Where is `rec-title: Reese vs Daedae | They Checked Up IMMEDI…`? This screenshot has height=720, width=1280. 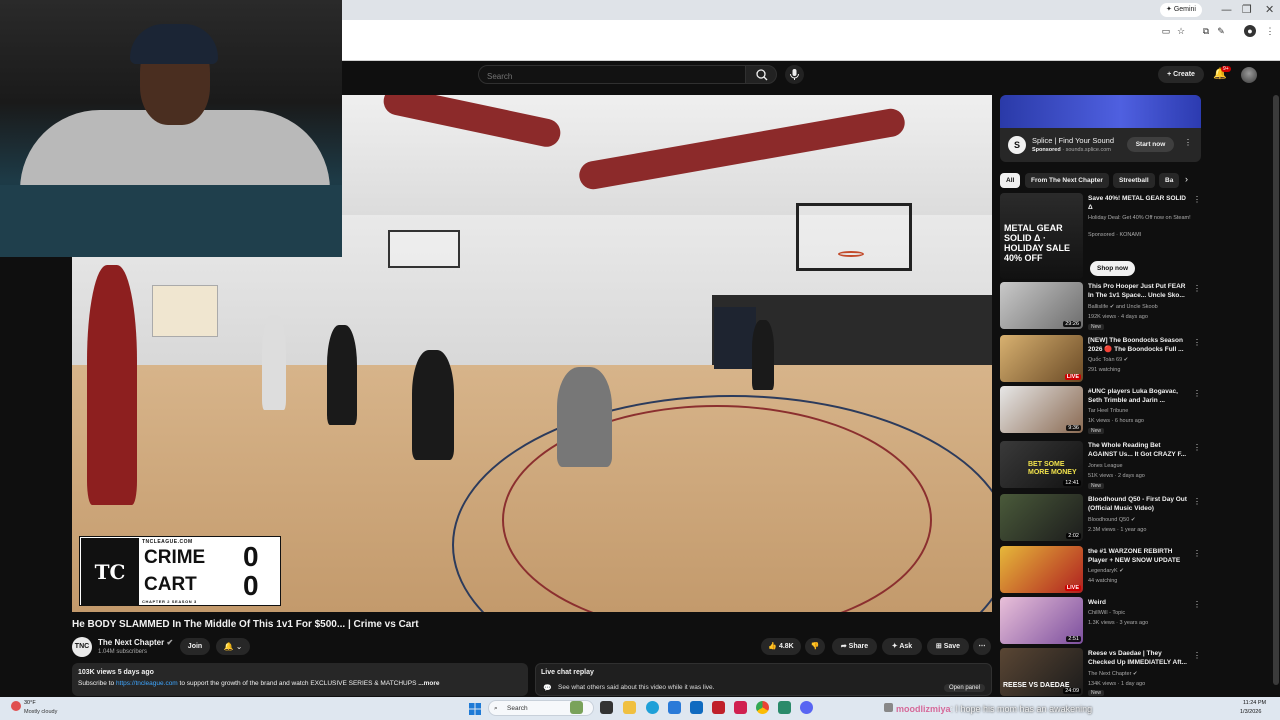
rec-title: Reese vs Daedae | They Checked Up IMMEDI… is located at coordinates (1139, 658).